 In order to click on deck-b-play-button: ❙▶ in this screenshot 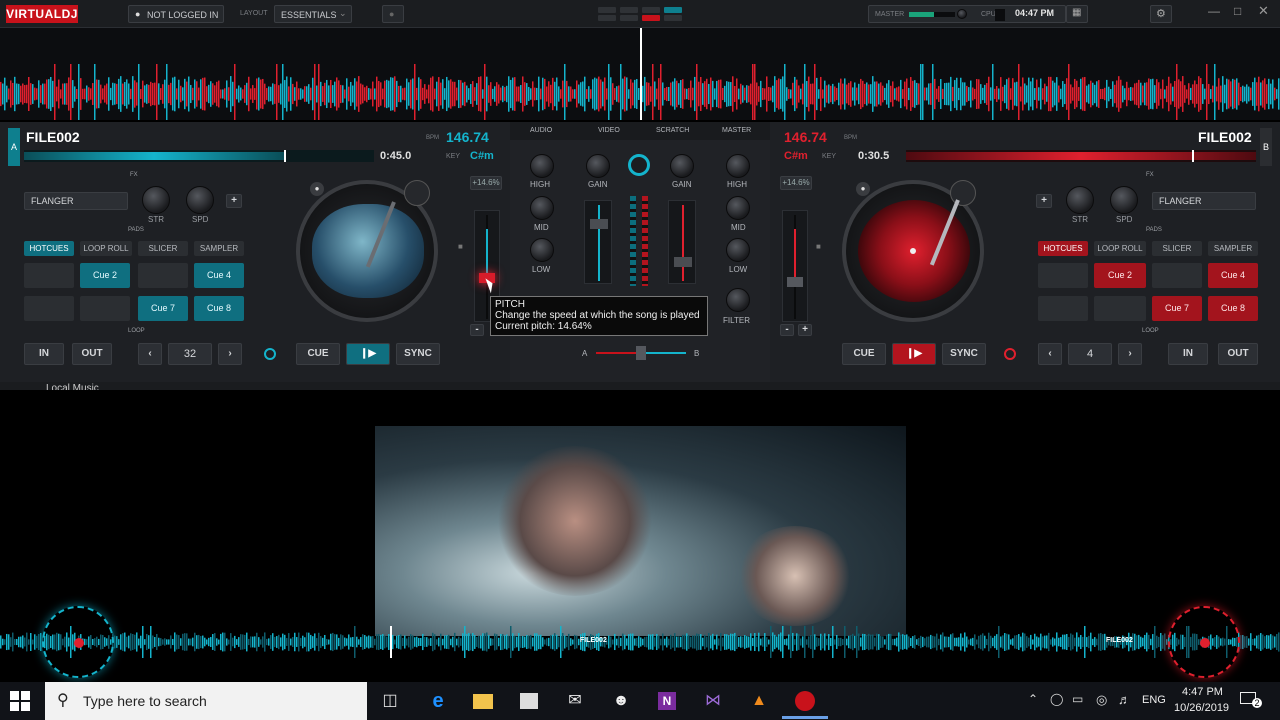, I will do `click(914, 354)`.